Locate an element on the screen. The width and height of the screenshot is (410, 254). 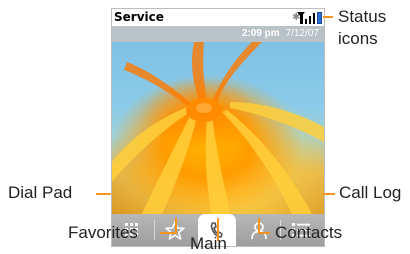
status-icons: ✱ is located at coordinates (307, 17).